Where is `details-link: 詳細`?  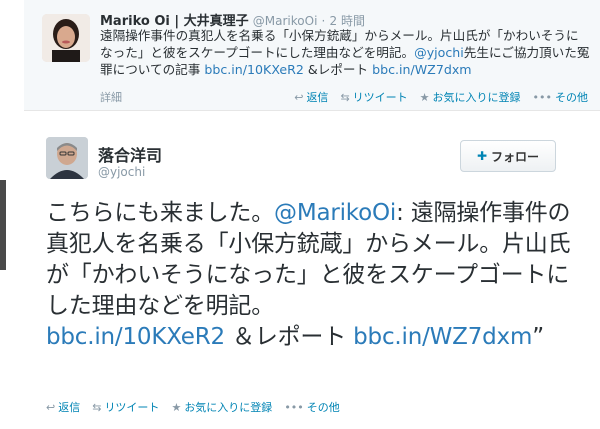 details-link: 詳細 is located at coordinates (111, 97).